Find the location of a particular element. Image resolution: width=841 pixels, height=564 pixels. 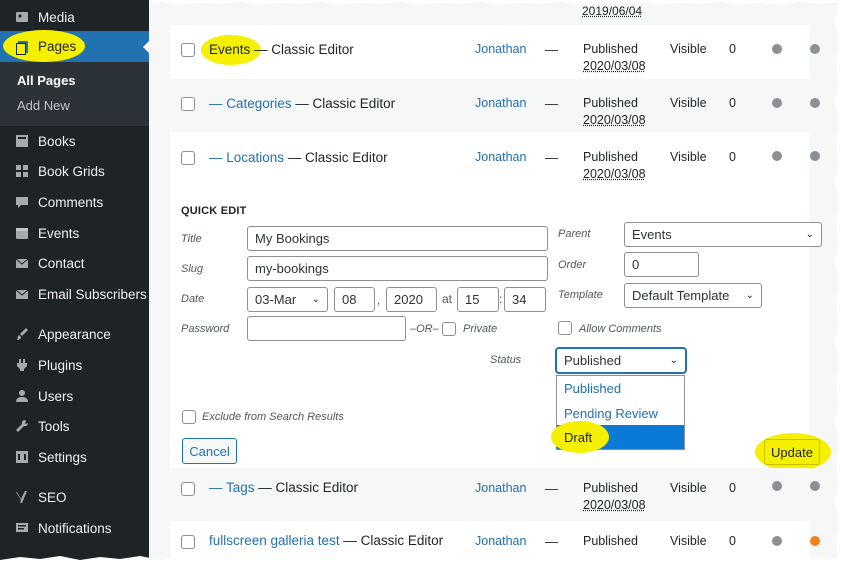

page-title-link: fullscreen galleria test is located at coordinates (274, 540).